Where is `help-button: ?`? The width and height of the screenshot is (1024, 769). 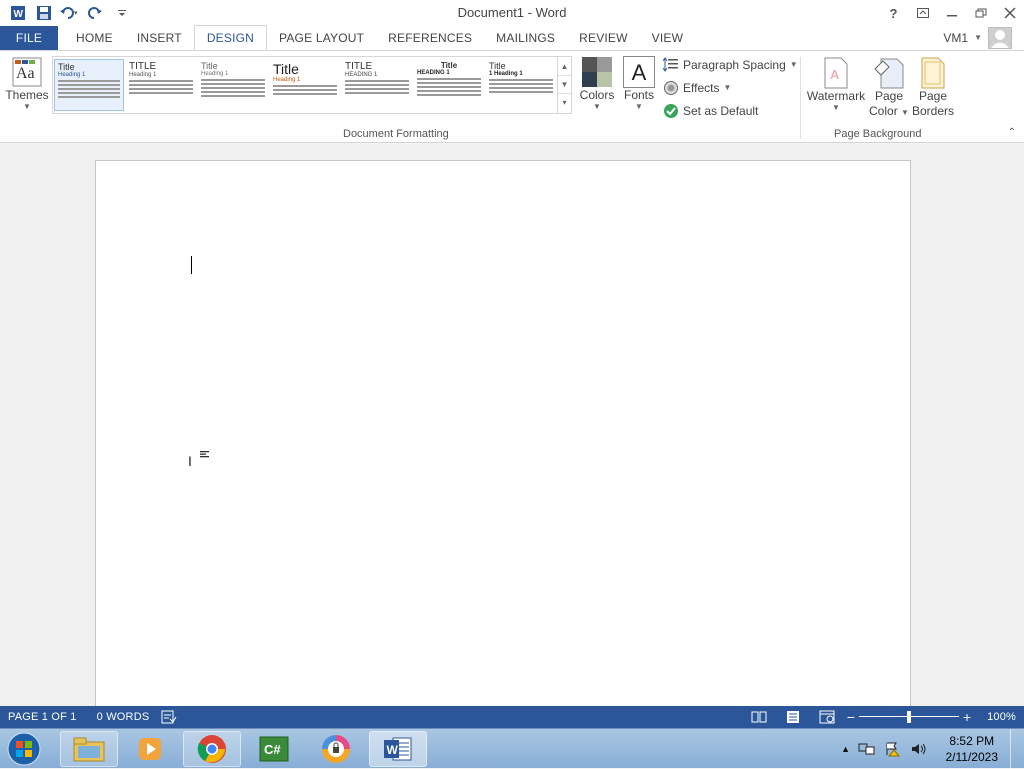
help-button: ? is located at coordinates (893, 13).